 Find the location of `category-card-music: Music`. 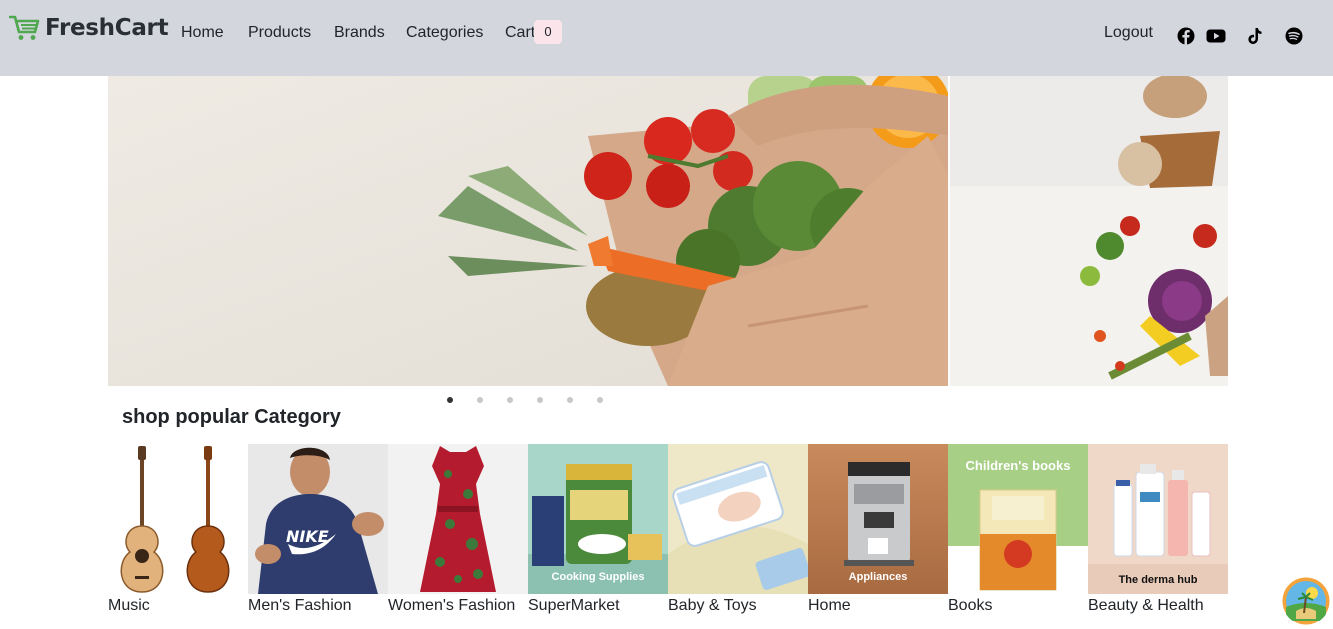

category-card-music: Music is located at coordinates (178, 529).